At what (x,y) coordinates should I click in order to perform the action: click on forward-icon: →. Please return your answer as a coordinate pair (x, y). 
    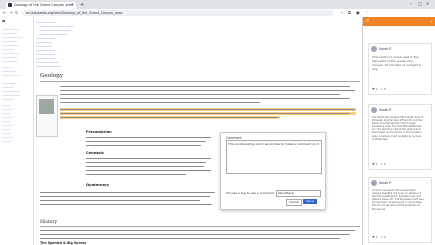
    Looking at the image, I should click on (11, 12).